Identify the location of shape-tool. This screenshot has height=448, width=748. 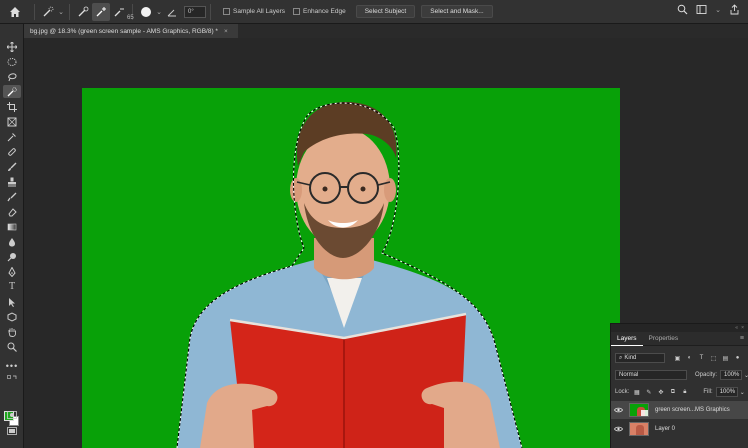
(12, 316).